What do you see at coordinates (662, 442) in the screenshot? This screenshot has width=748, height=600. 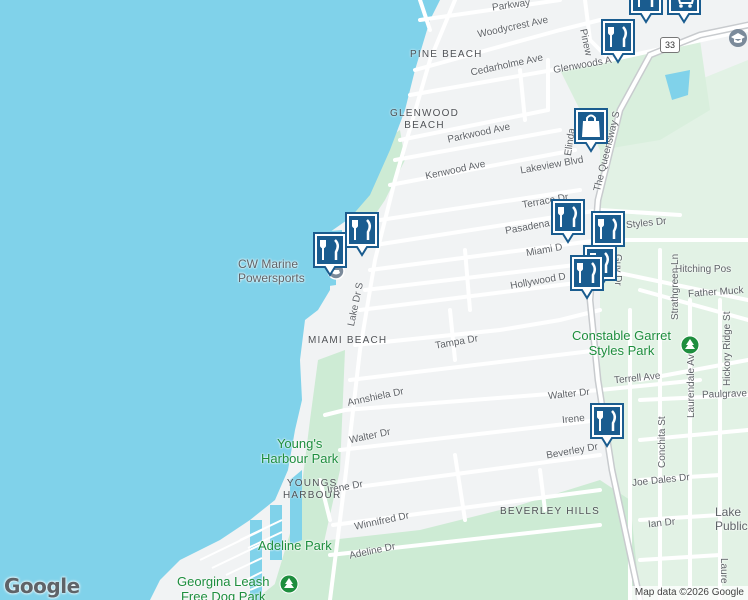 I see `street-conchita: Conchita St` at bounding box center [662, 442].